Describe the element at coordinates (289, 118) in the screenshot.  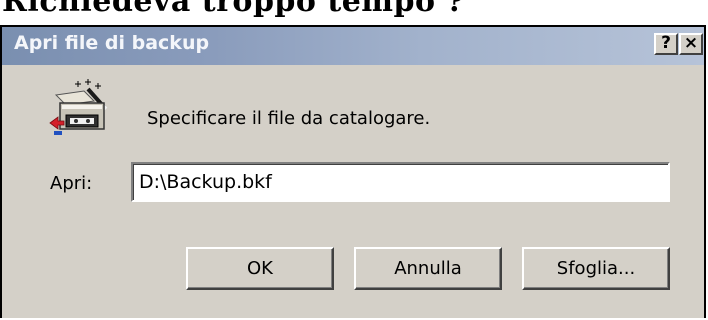
I see `instruction-text: Specificare il file da catalogare.` at that location.